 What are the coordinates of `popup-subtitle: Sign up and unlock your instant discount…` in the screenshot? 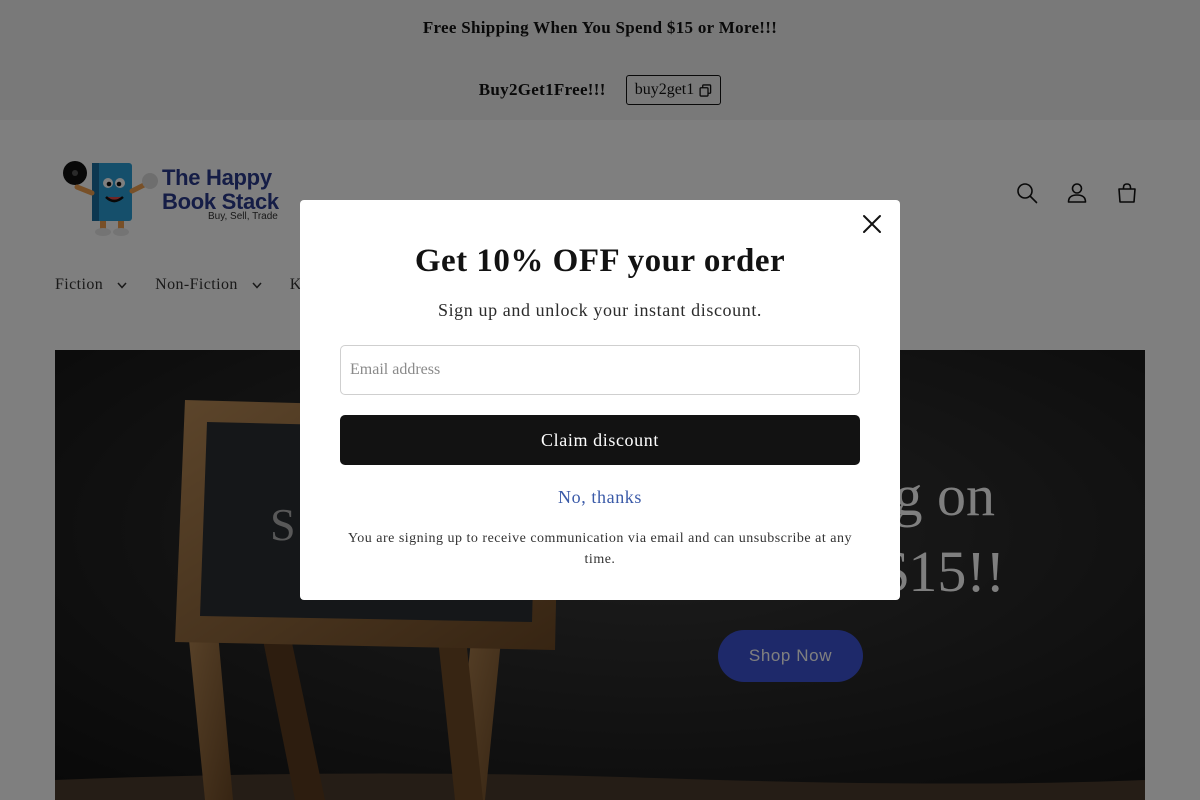 It's located at (600, 310).